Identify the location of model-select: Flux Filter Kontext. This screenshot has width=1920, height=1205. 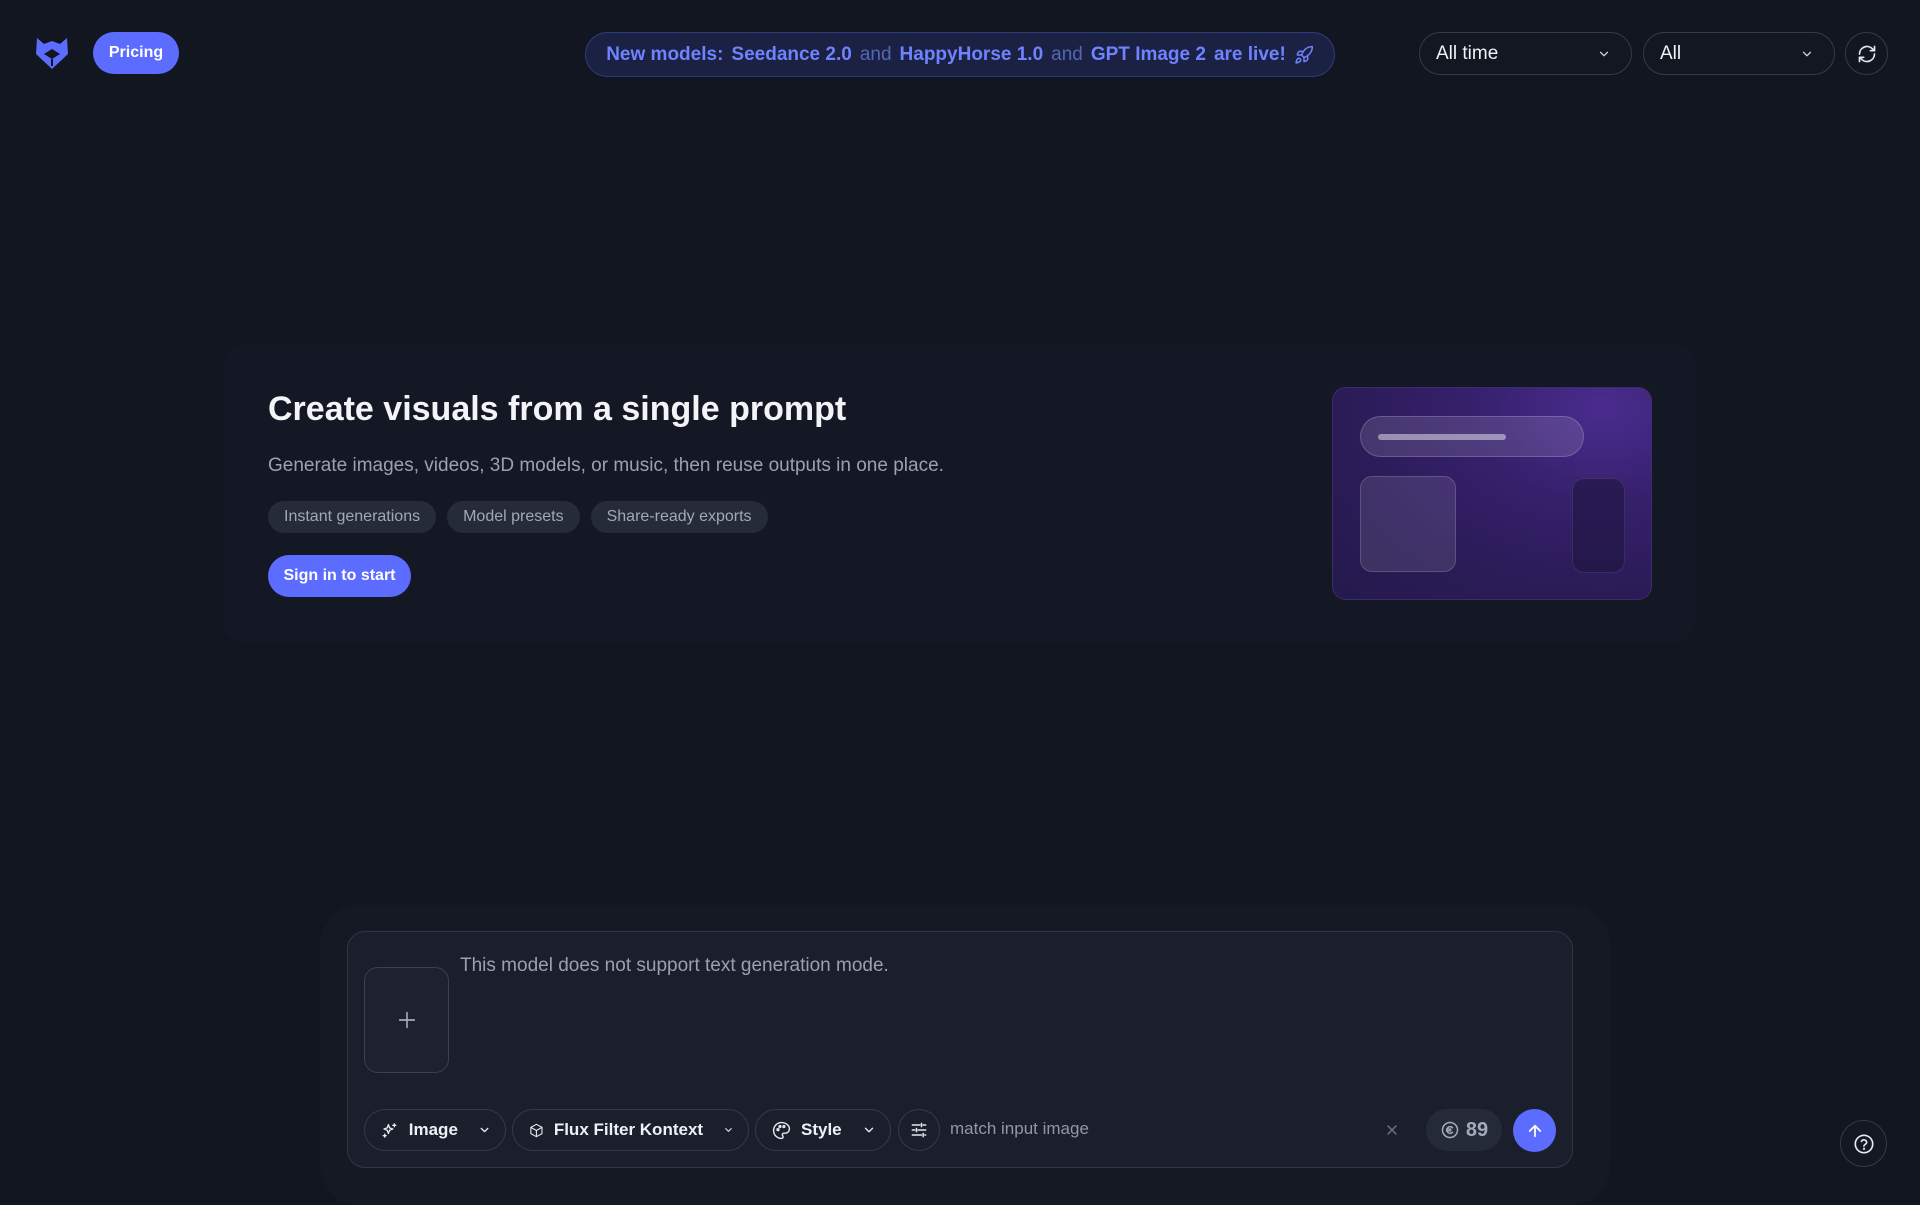
(630, 1130).